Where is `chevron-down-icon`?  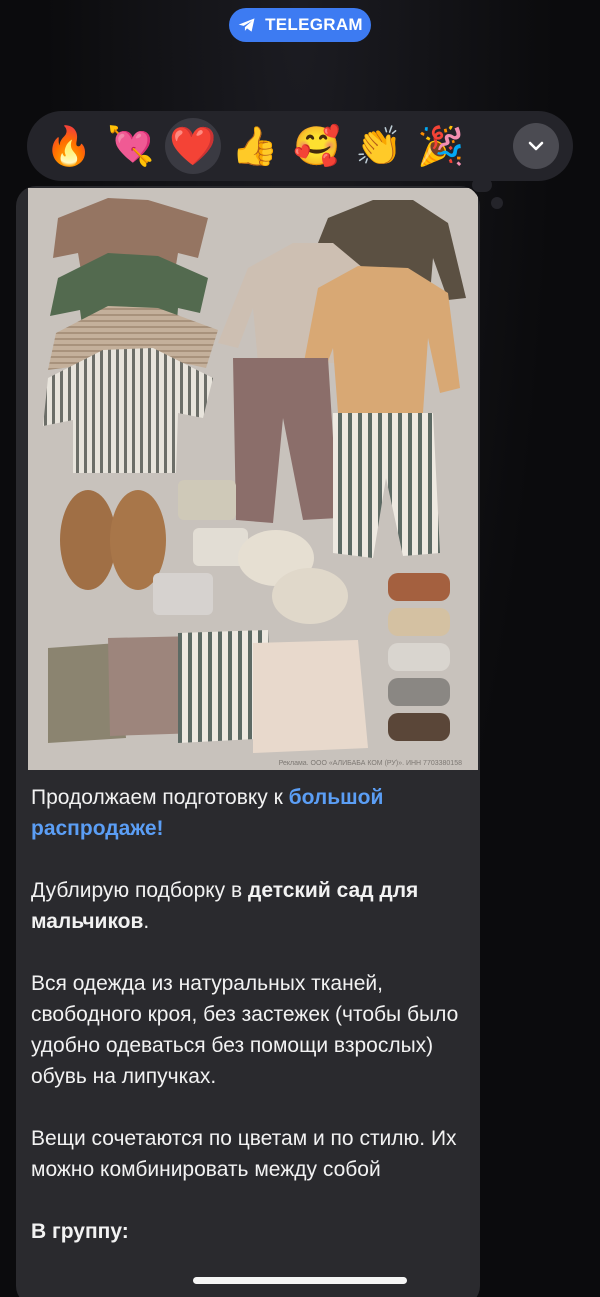 chevron-down-icon is located at coordinates (536, 146).